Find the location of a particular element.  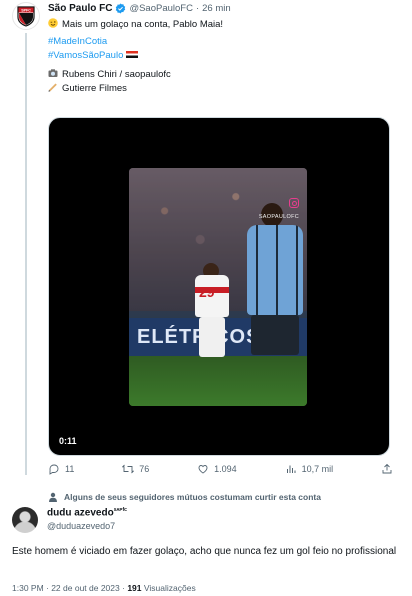

like-button: 1.094 is located at coordinates (217, 469).